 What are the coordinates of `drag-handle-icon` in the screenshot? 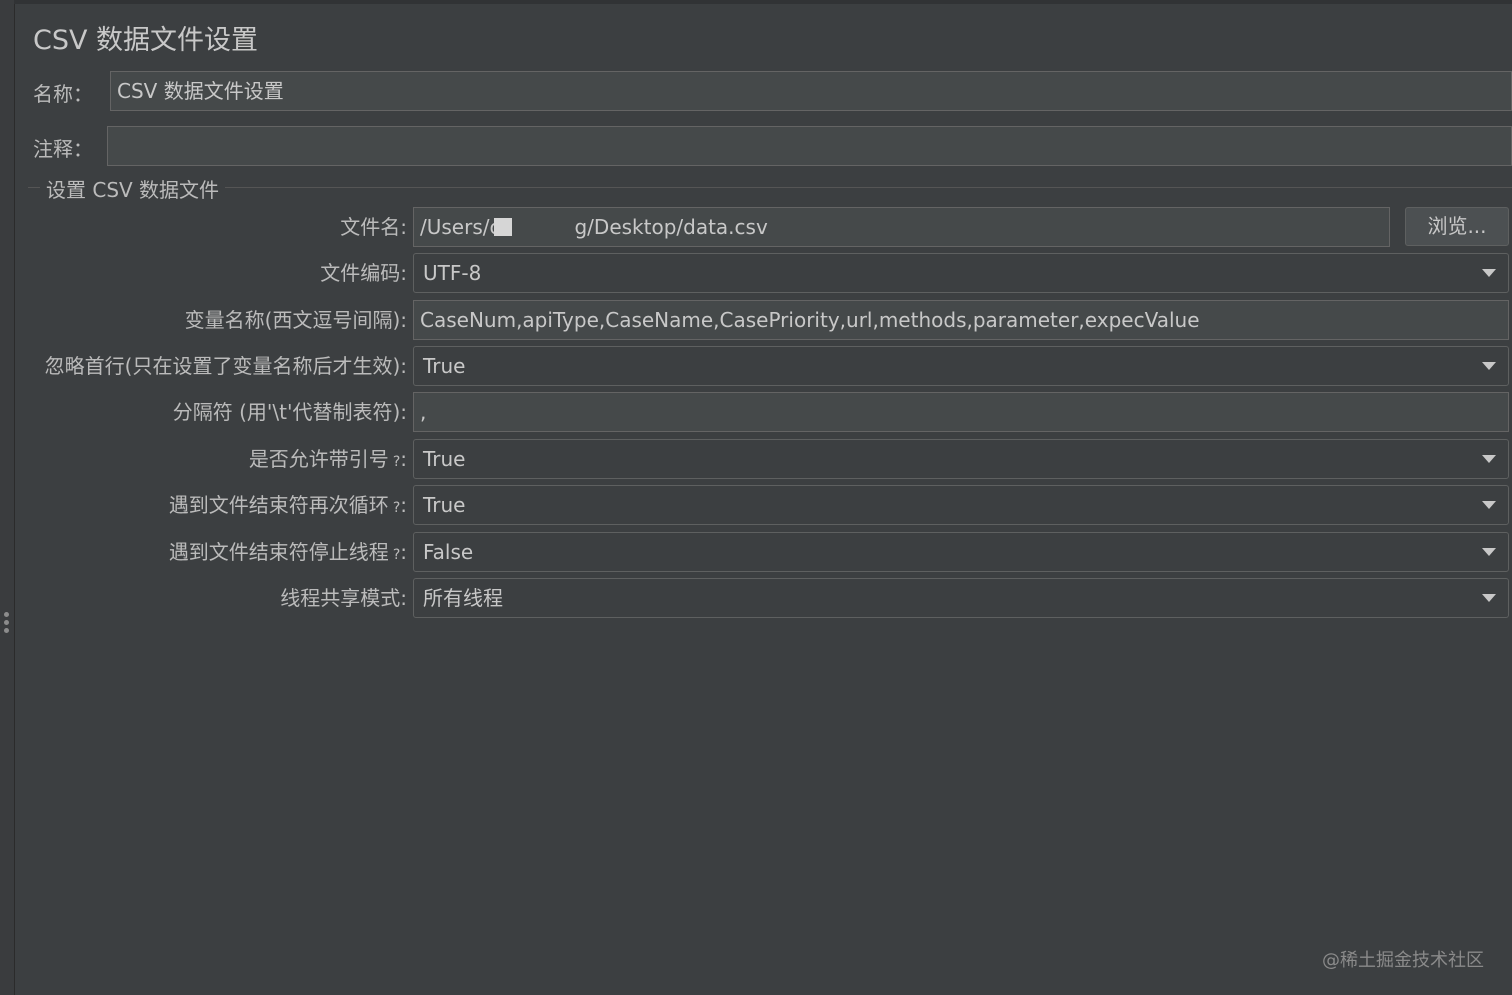 It's located at (7, 625).